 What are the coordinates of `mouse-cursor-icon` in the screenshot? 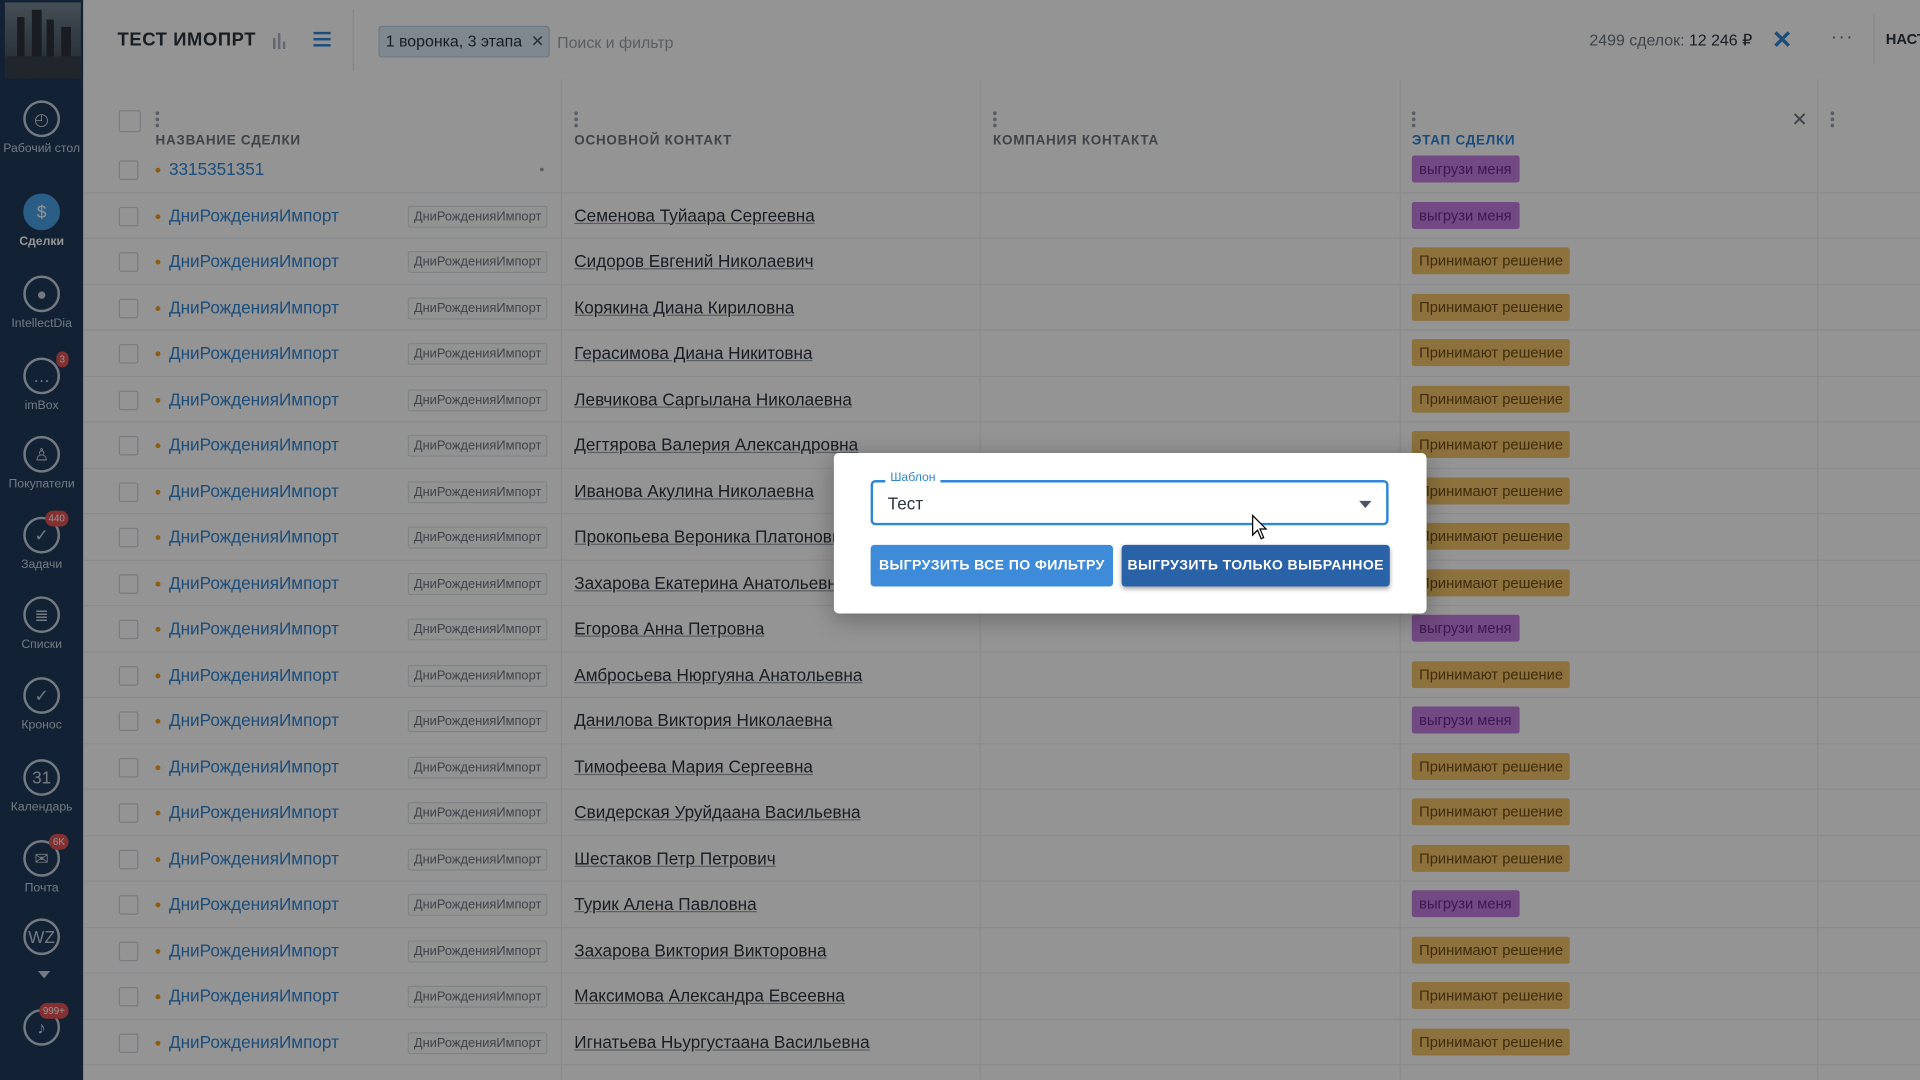 It's located at (1260, 527).